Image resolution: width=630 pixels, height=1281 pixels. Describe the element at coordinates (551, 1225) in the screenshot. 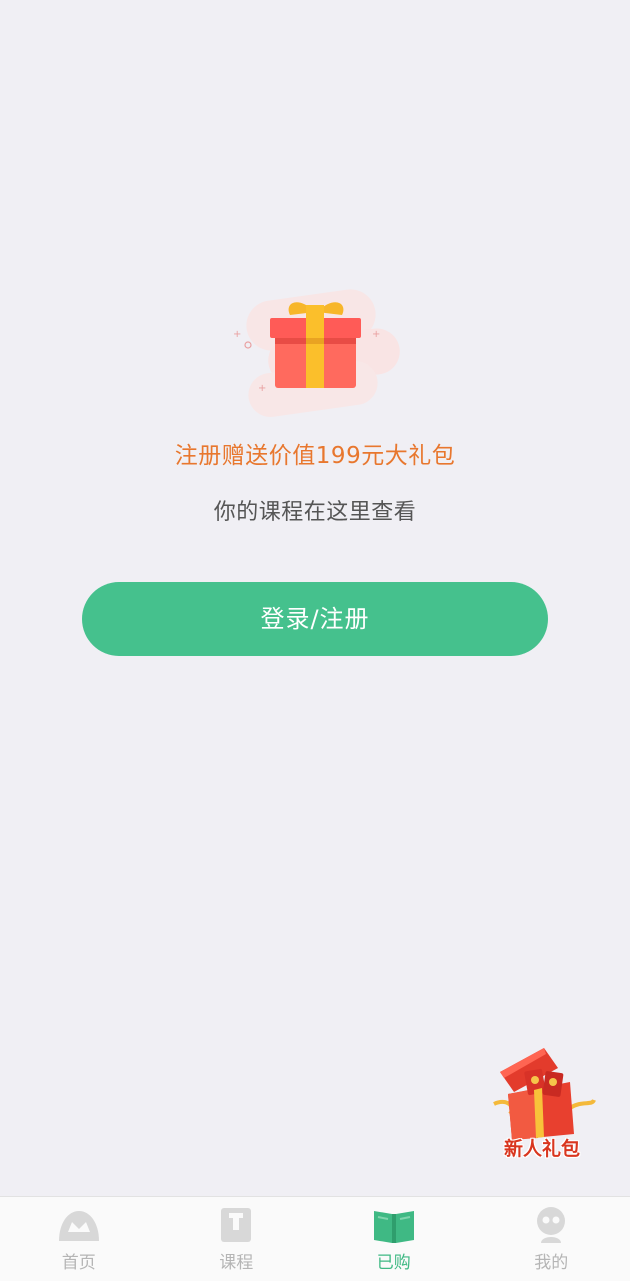

I see `profile-icon` at that location.